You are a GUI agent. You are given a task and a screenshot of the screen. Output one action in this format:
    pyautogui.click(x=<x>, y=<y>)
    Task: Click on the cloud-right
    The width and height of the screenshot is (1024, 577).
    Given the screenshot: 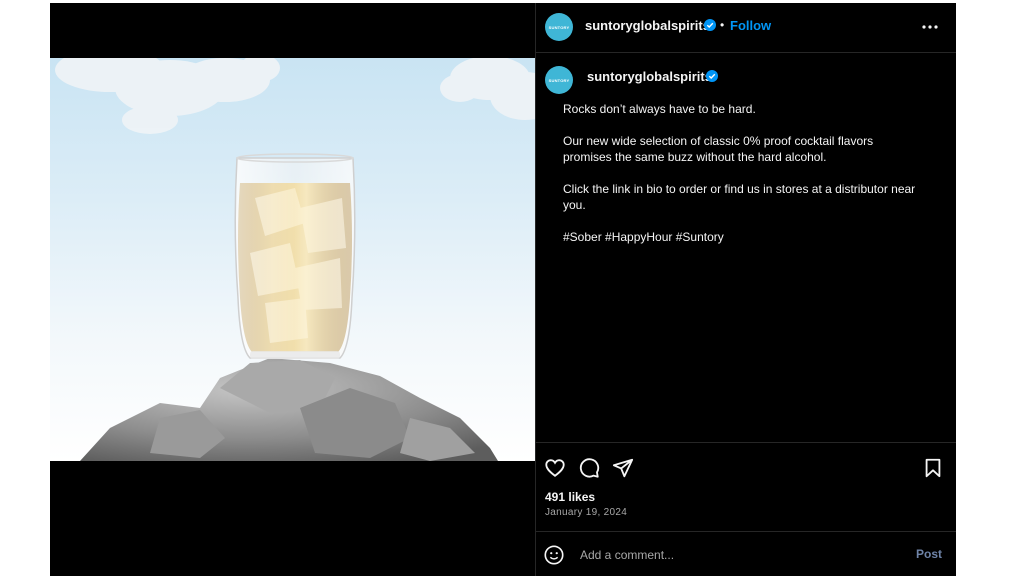 What is the action you would take?
    pyautogui.click(x=487, y=89)
    